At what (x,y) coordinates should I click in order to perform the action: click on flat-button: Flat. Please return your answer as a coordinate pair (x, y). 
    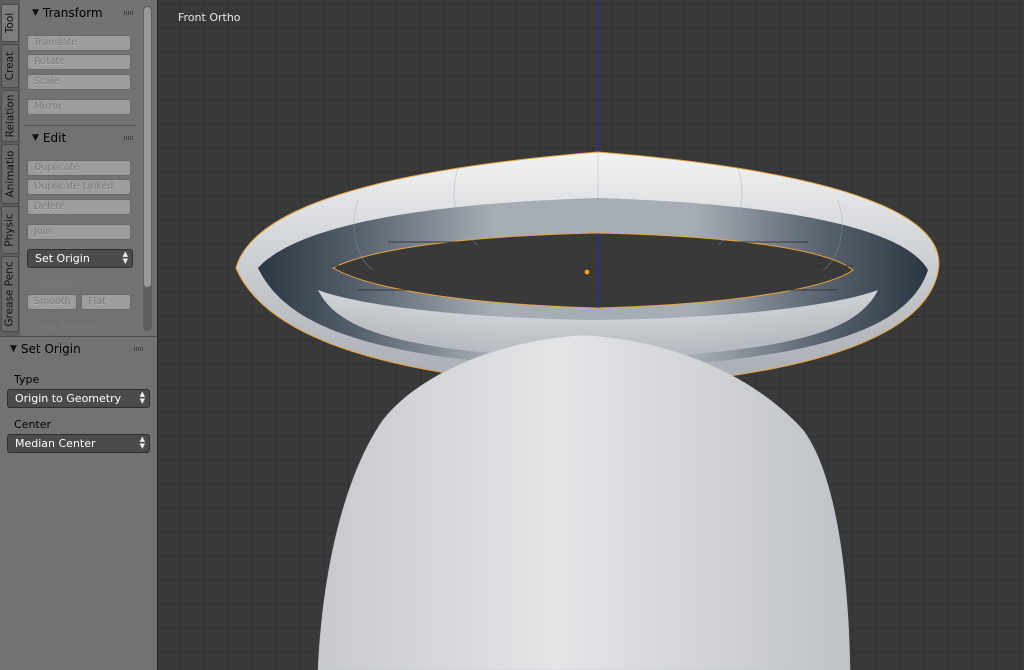
    Looking at the image, I should click on (106, 302).